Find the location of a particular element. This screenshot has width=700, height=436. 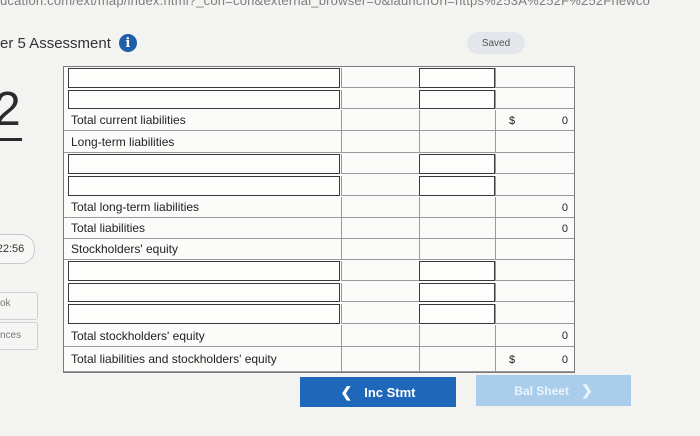

row-label: Long-term liabilities is located at coordinates (202, 142).